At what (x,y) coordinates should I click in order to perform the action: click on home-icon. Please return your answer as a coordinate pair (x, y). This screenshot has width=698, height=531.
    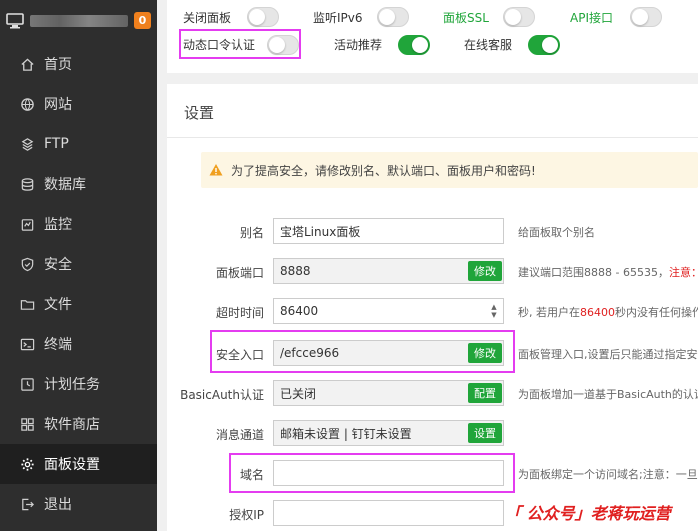
    Looking at the image, I should click on (27, 64).